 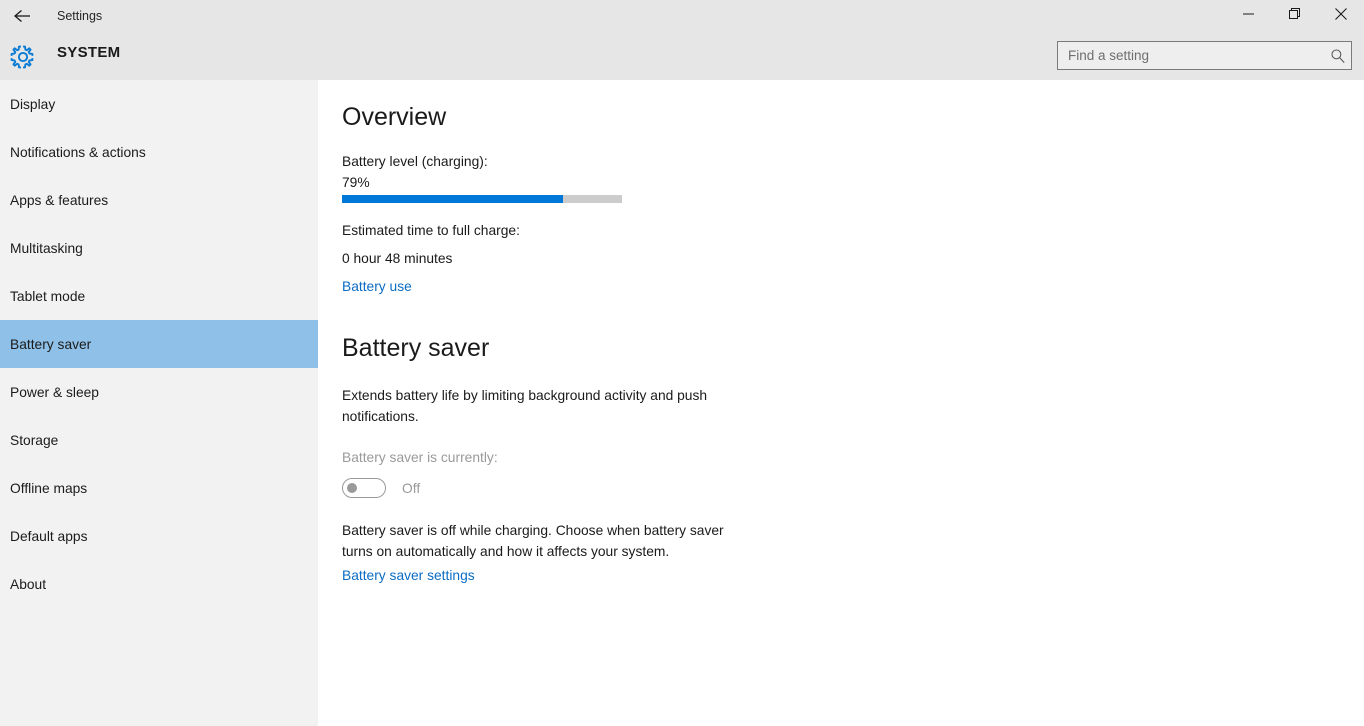 I want to click on sidebar-item-label: Multitasking, so click(x=46, y=248).